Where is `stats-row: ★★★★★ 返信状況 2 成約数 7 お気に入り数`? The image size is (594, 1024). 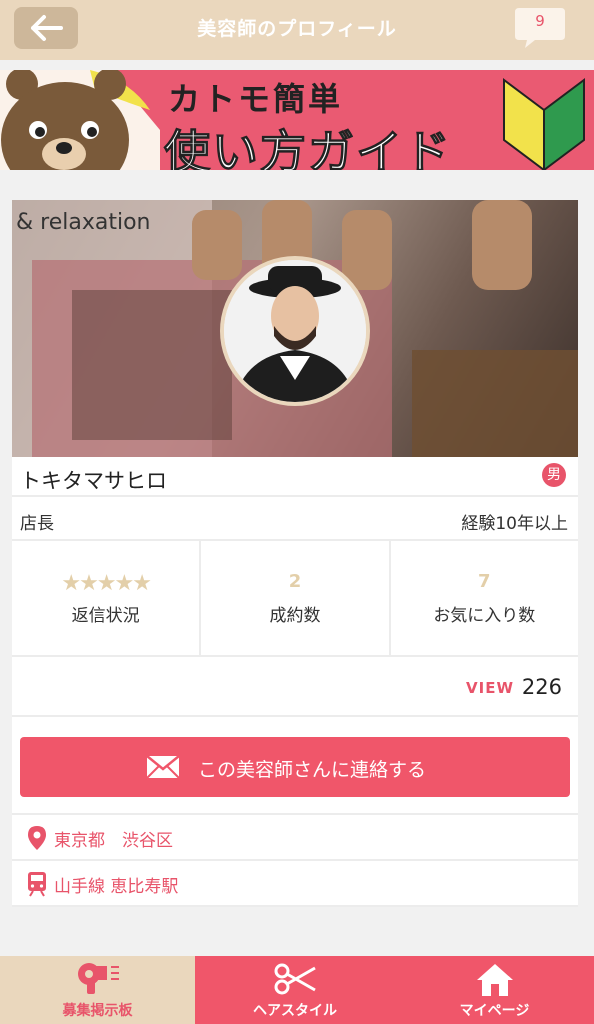
stats-row: ★★★★★ 返信状況 2 成約数 7 お気に入り数 is located at coordinates (295, 599).